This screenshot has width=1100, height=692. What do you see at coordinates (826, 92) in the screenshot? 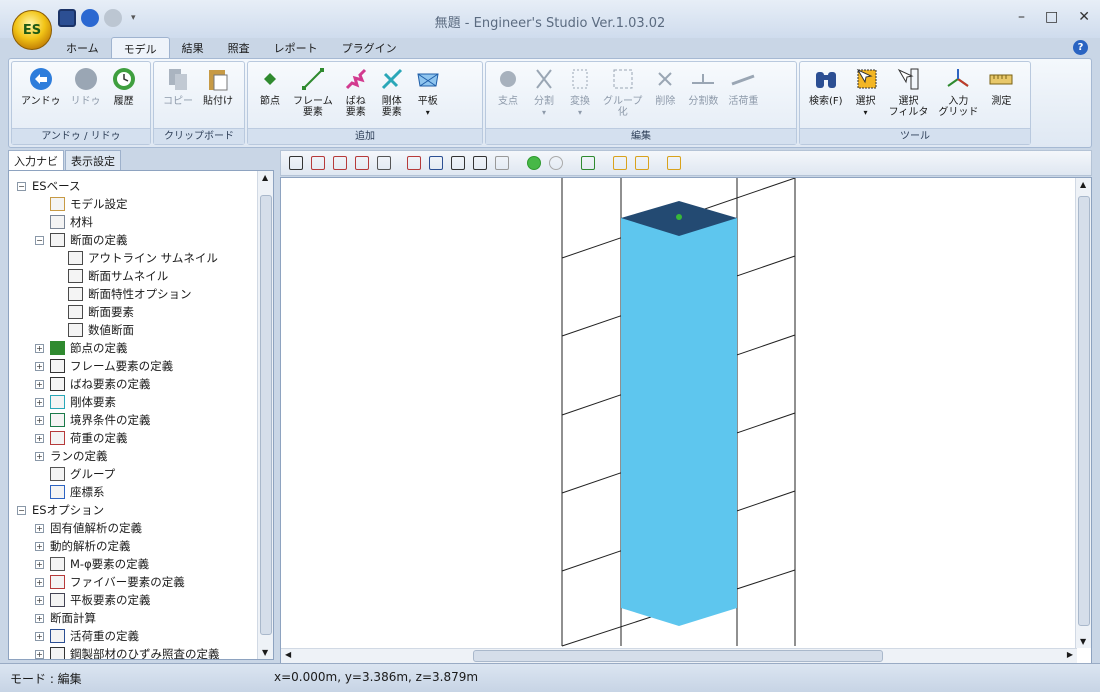
I see `search-button: 検索(F)` at bounding box center [826, 92].